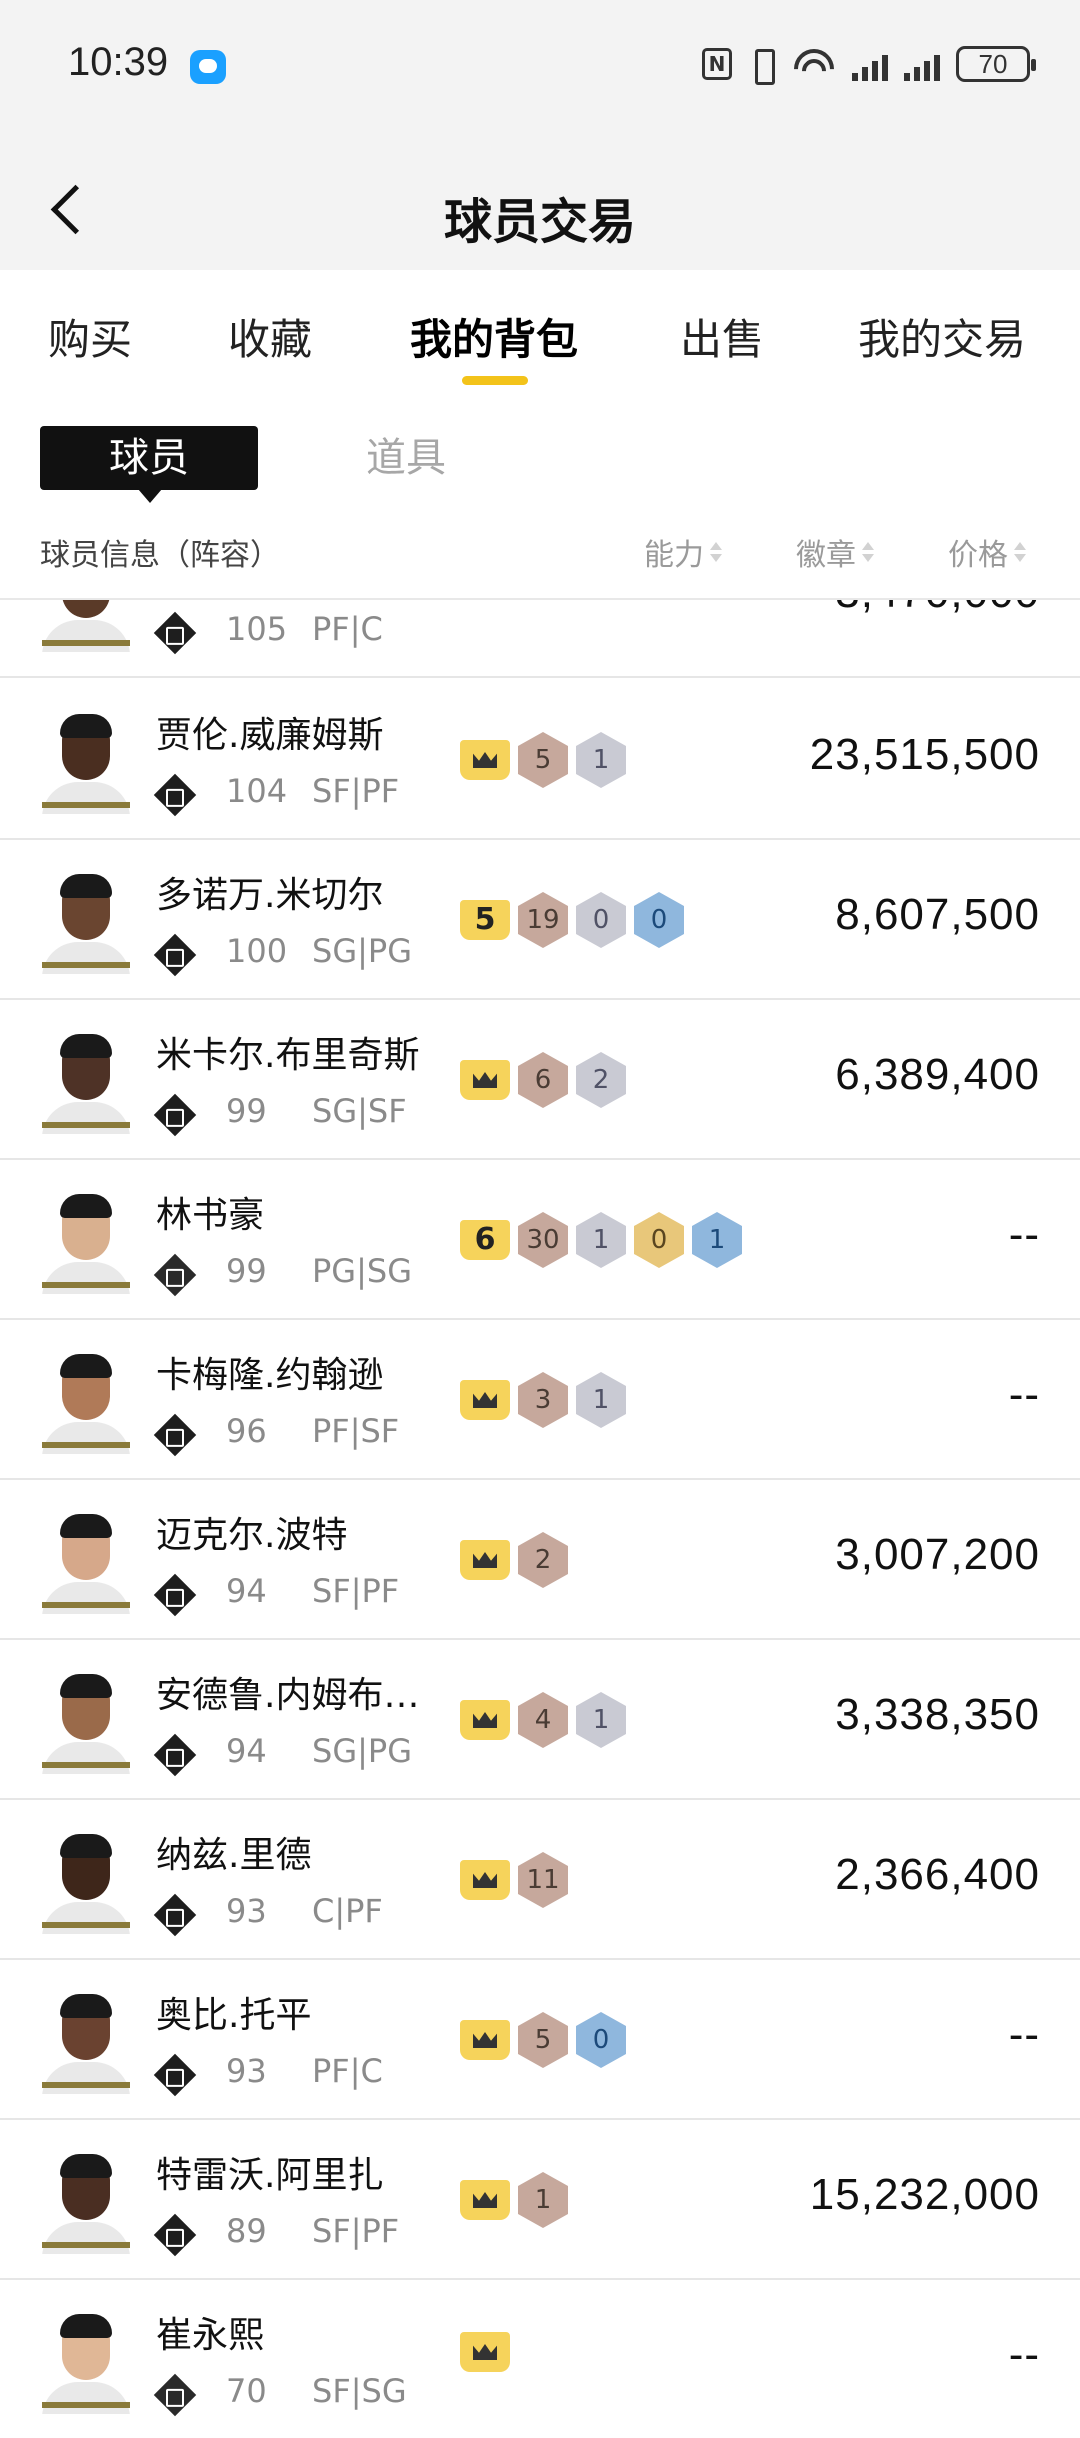 The width and height of the screenshot is (1080, 2438). Describe the element at coordinates (924, 754) in the screenshot. I see `player-price: 23,515,500` at that location.